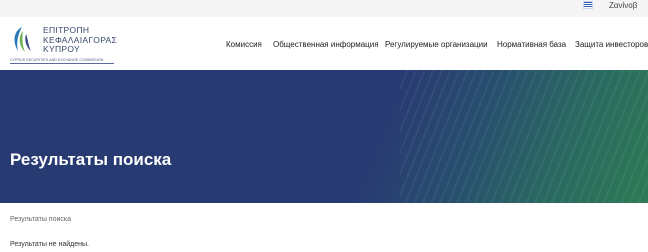 The height and width of the screenshot is (252, 648). Describe the element at coordinates (244, 44) in the screenshot. I see `nav-item-commission: Комиссия` at that location.